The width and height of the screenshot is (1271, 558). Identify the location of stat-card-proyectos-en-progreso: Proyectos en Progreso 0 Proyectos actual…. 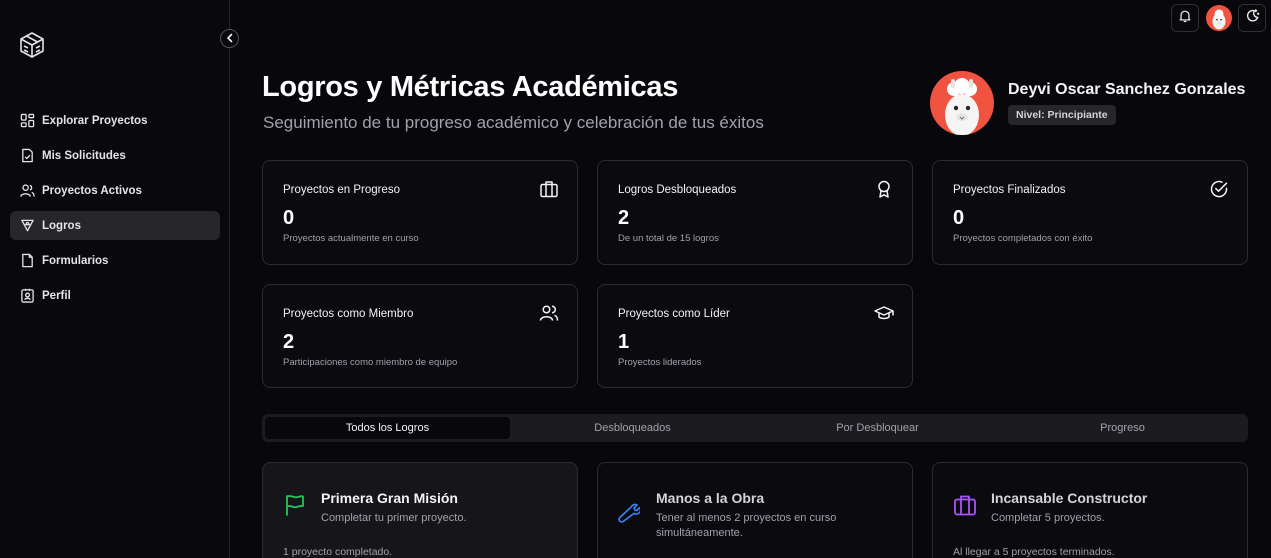
(420, 212).